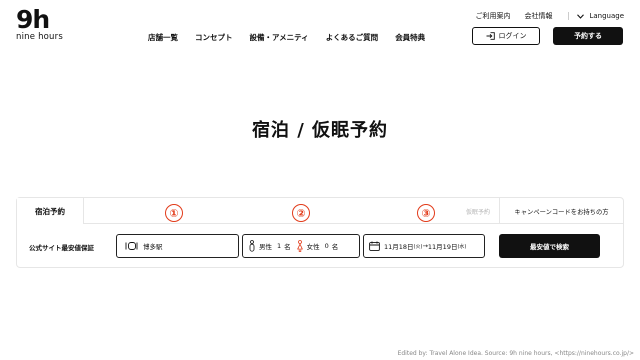 The width and height of the screenshot is (640, 360). I want to click on guide-link: ご利用案内, so click(492, 16).